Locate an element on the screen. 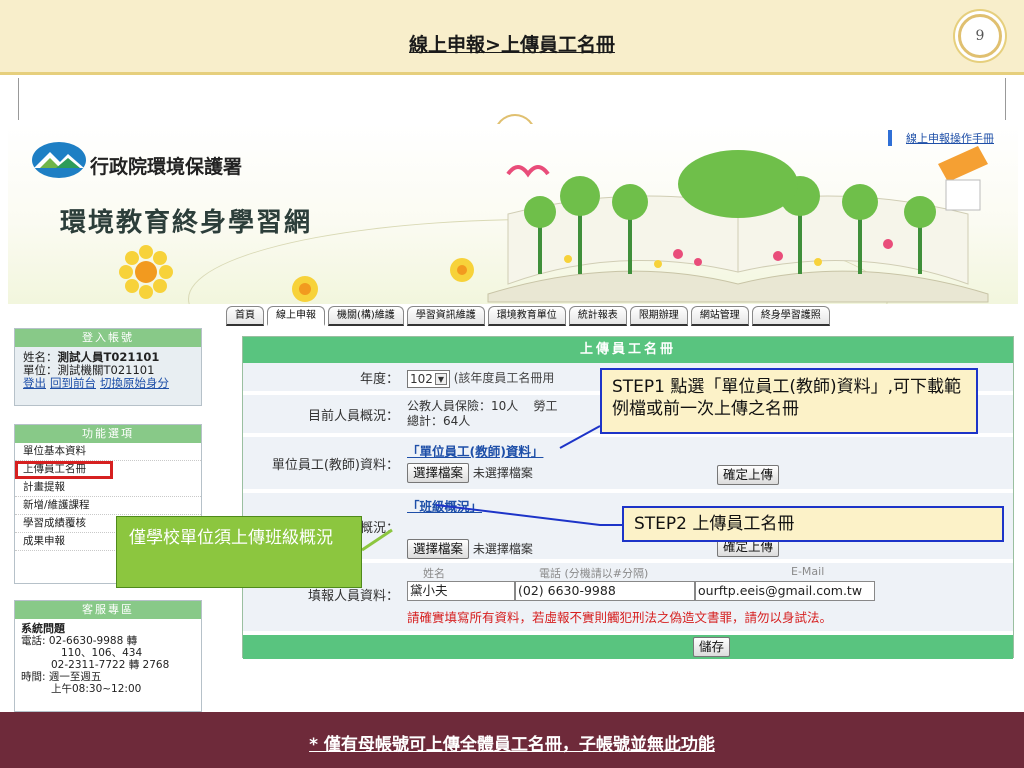 This screenshot has height=768, width=1024. footer-note: * 僅有母帳號可上傳全體員工名冊，子帳號並無此功能 is located at coordinates (512, 745).